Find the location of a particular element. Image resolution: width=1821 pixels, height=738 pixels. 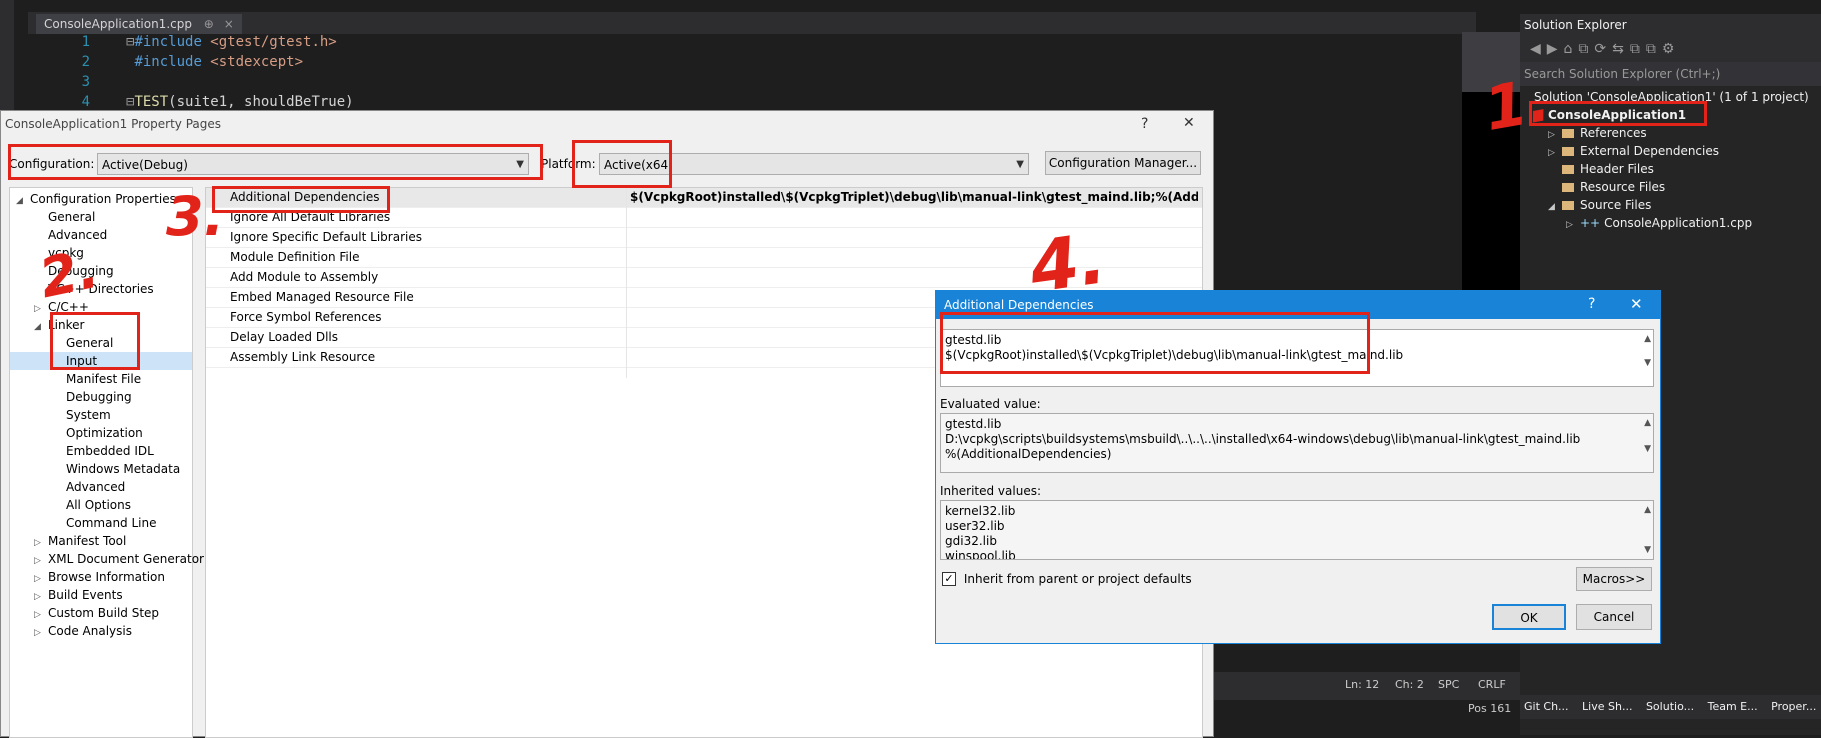

annotation-box-dependencies-text is located at coordinates (1155, 343).